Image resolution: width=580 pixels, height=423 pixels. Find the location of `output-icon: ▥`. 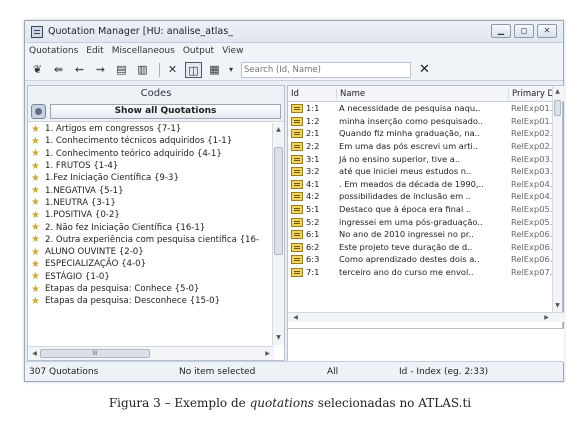

output-icon: ▥ is located at coordinates (142, 70).